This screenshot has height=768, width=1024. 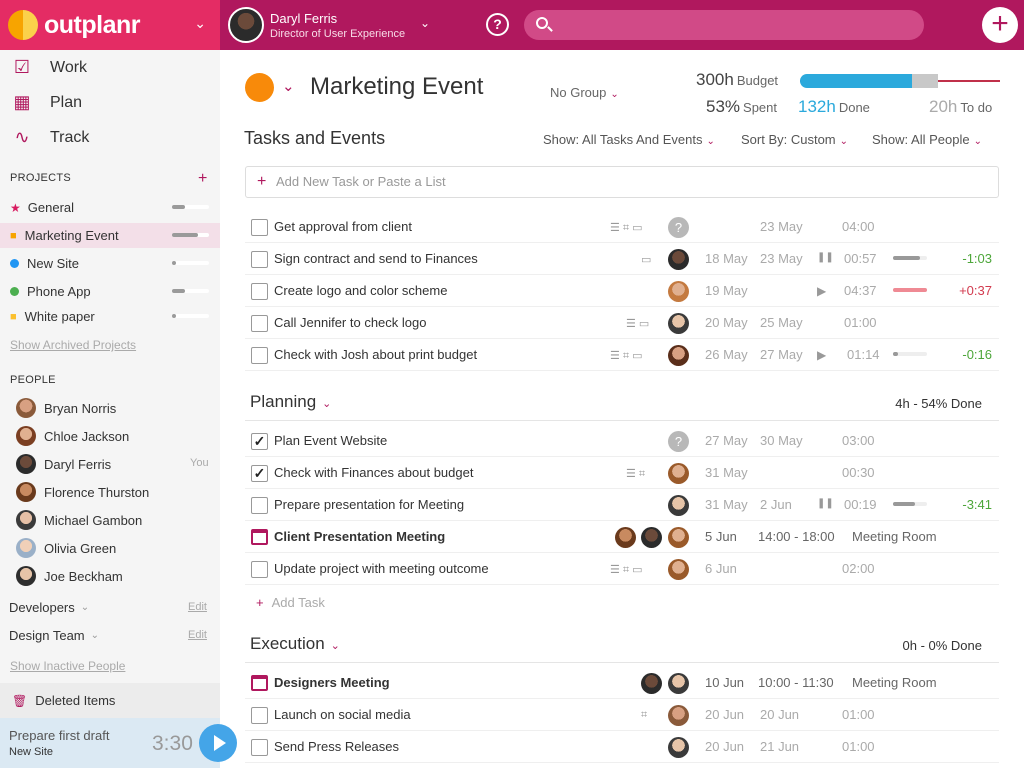 I want to click on person-name: Olivia Green, so click(x=80, y=548).